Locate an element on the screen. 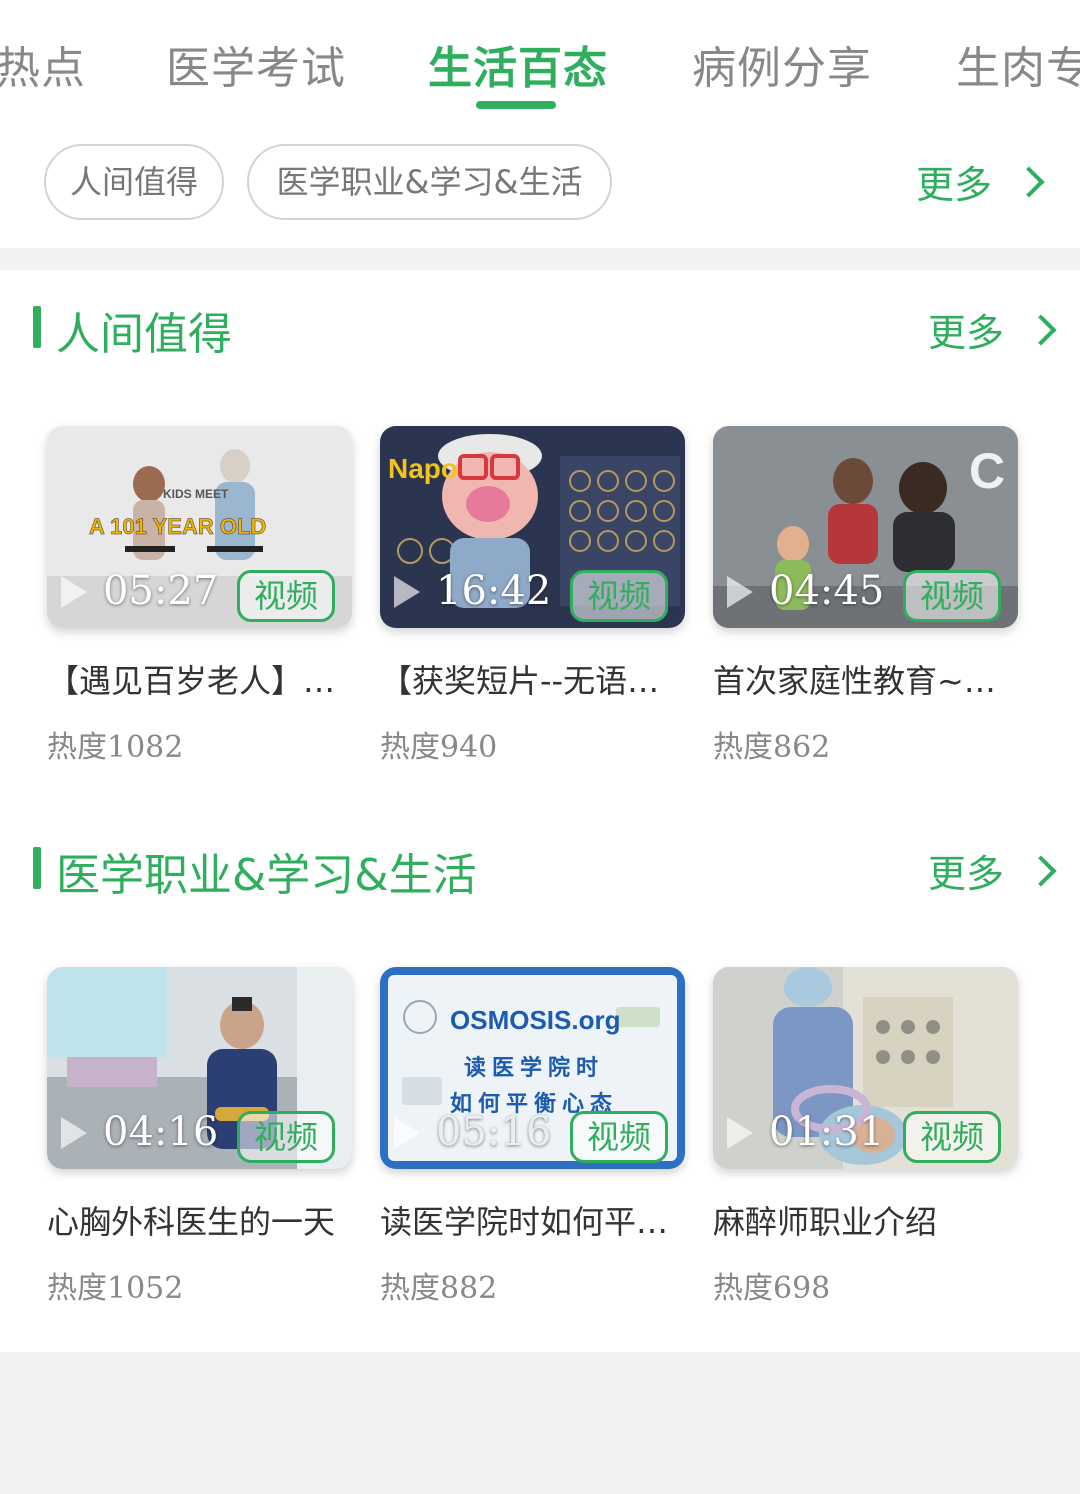 This screenshot has height=1494, width=1080. tab-life: 生活百态 is located at coordinates (518, 64).